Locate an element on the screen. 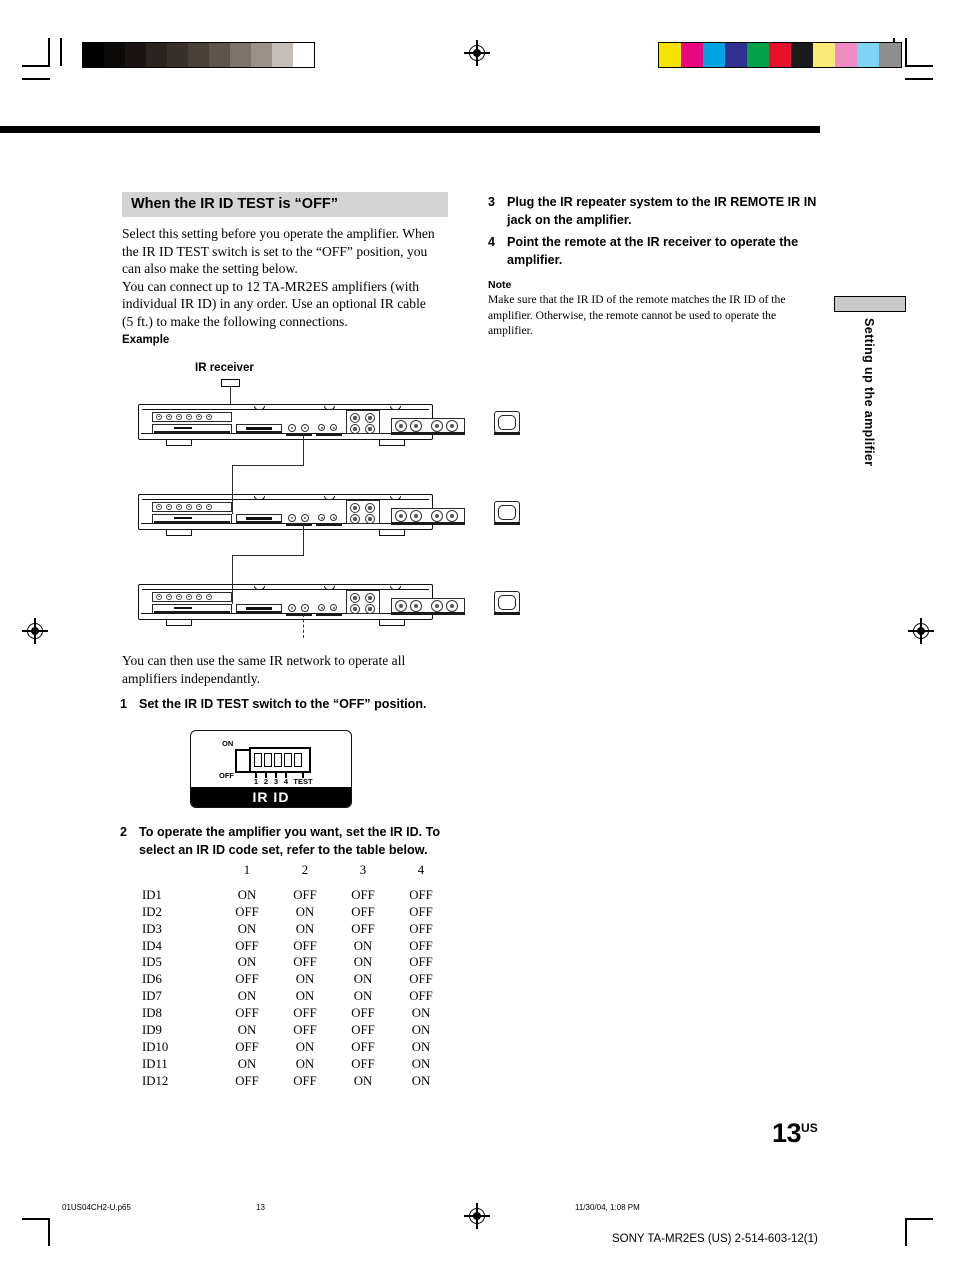 The height and width of the screenshot is (1273, 954). dip-number-4: 4 is located at coordinates (286, 781).